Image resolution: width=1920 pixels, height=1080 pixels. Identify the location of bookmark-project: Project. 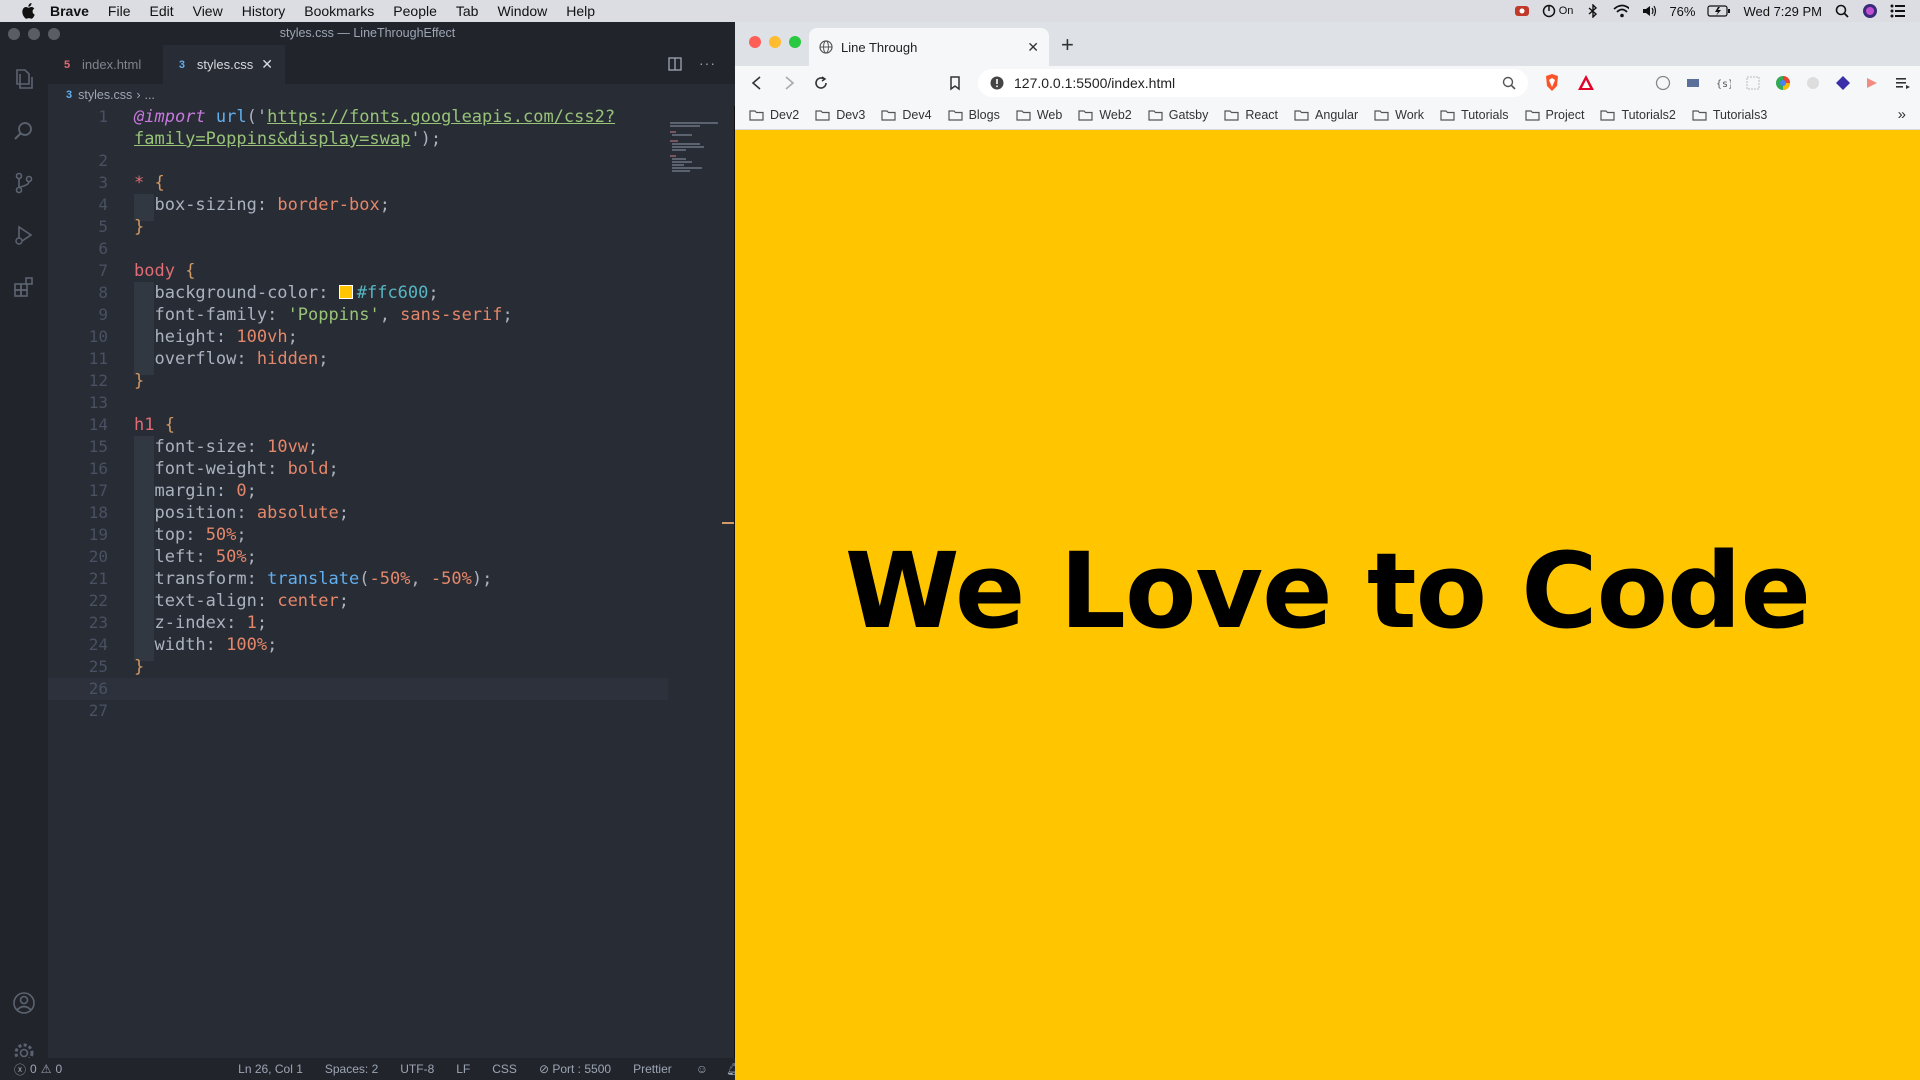
(1554, 115).